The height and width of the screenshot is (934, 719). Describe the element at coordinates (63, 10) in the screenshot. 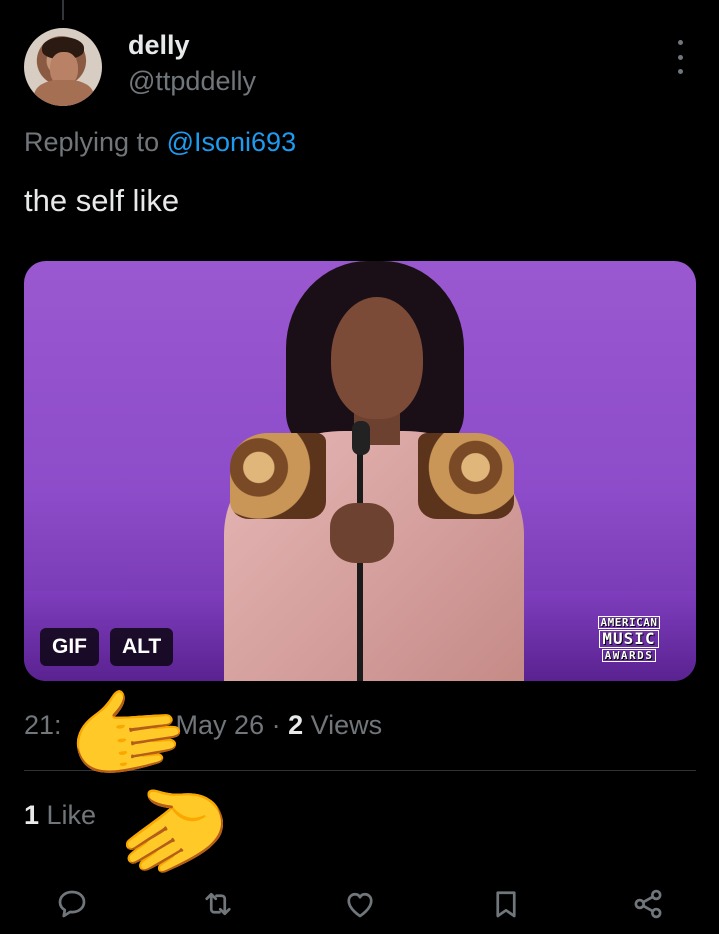

I see `thread-connector-line` at that location.